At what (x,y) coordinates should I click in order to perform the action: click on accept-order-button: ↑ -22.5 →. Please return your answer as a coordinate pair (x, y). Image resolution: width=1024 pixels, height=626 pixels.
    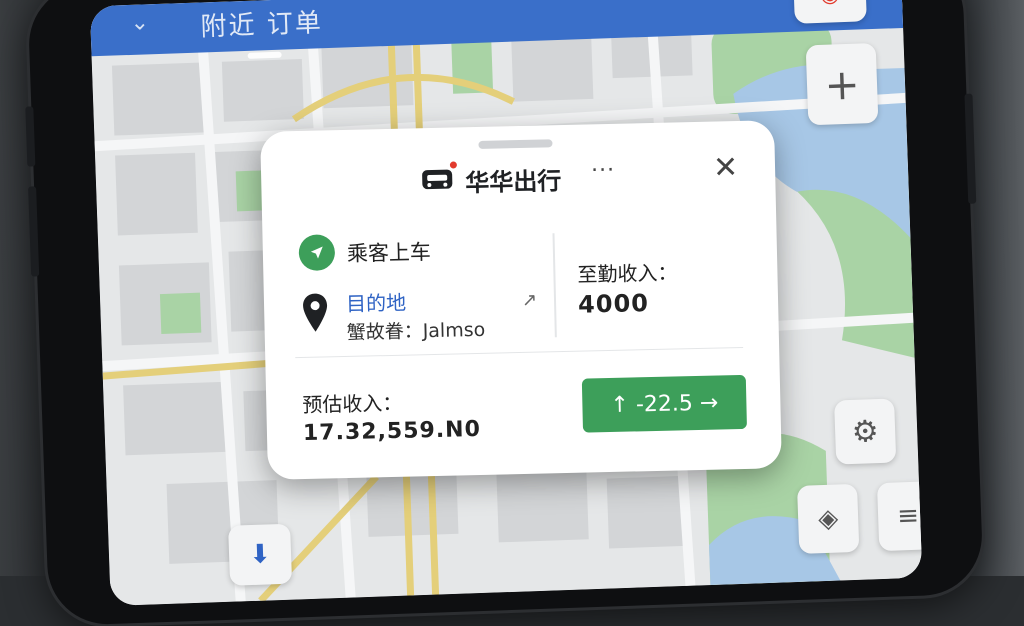
    Looking at the image, I should click on (664, 403).